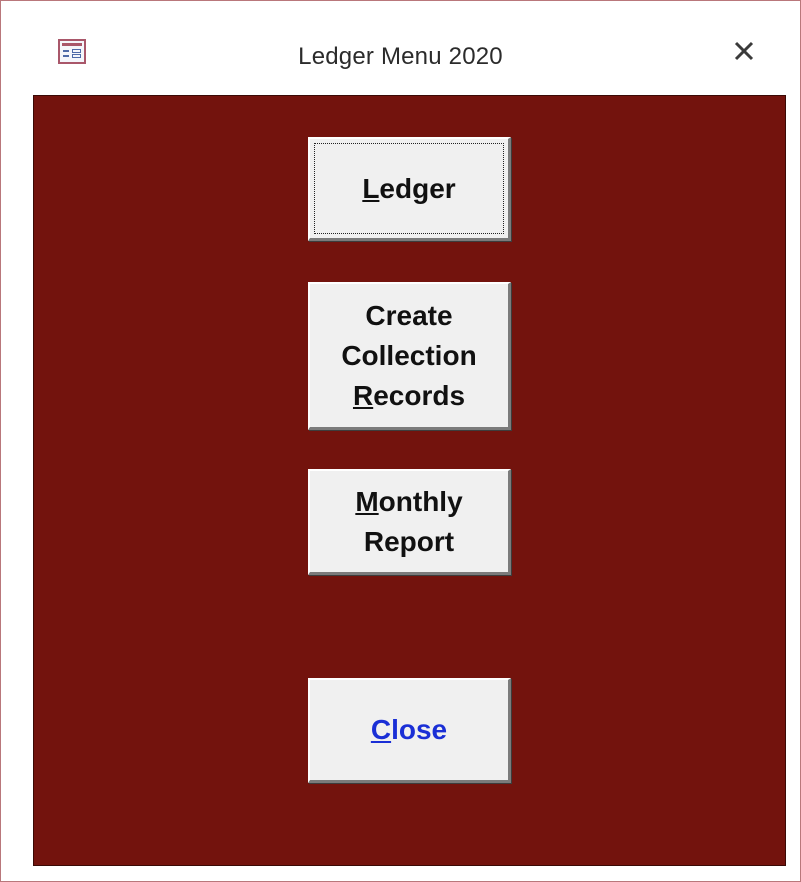 This screenshot has height=882, width=801. Describe the element at coordinates (409, 541) in the screenshot. I see `monthly-label-line2: Report` at that location.